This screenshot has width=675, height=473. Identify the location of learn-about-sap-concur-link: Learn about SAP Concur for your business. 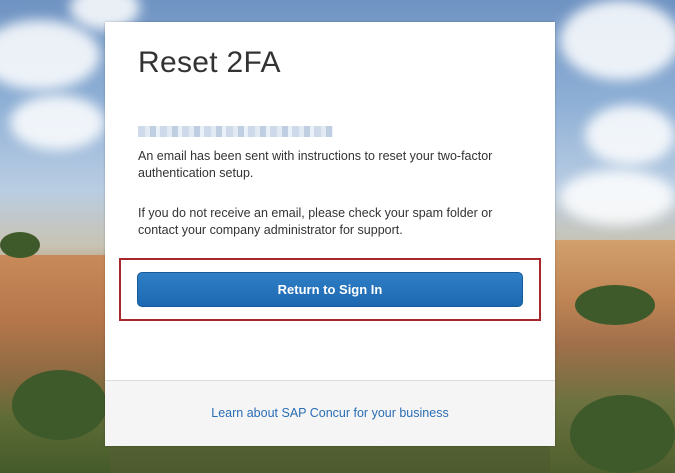
(330, 413).